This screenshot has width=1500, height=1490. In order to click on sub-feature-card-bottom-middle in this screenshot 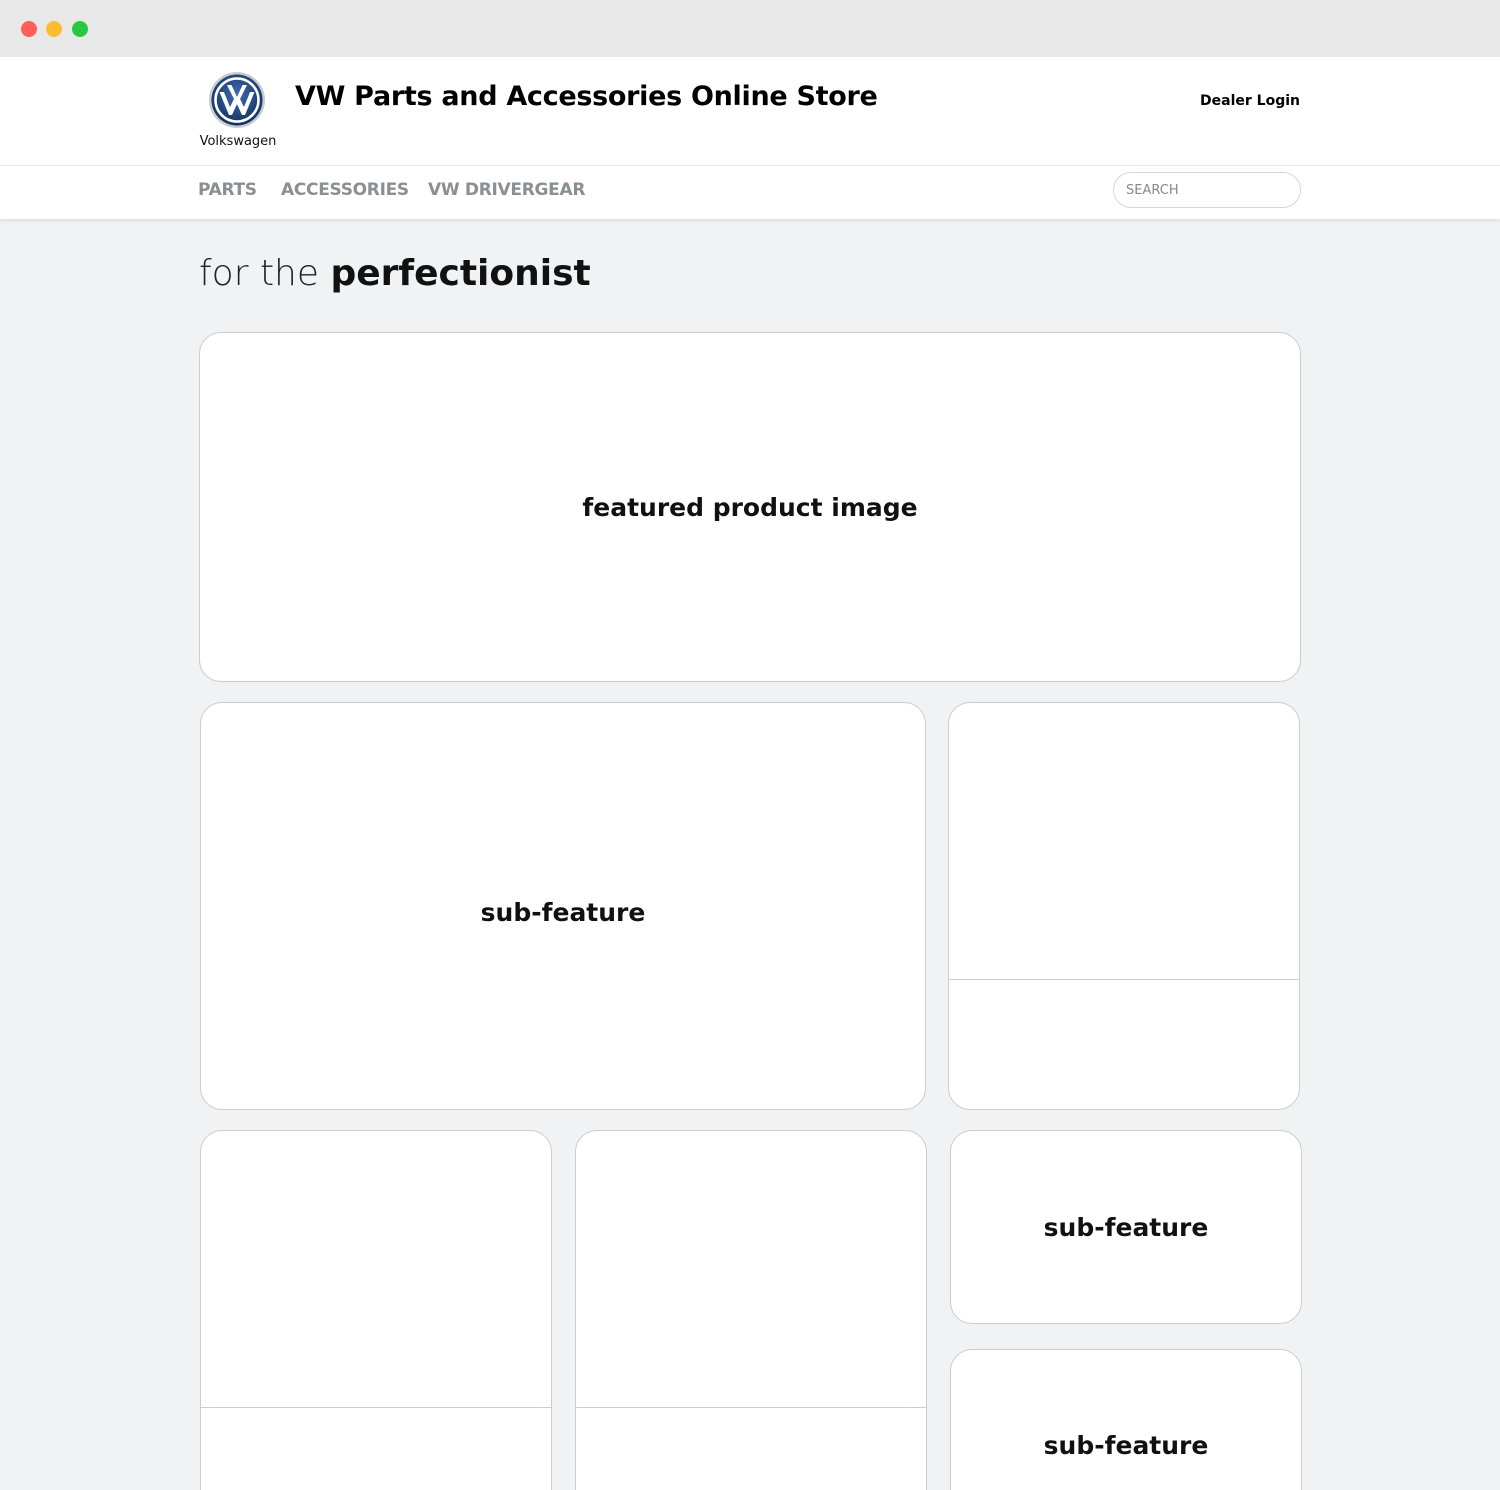, I will do `click(751, 1310)`.